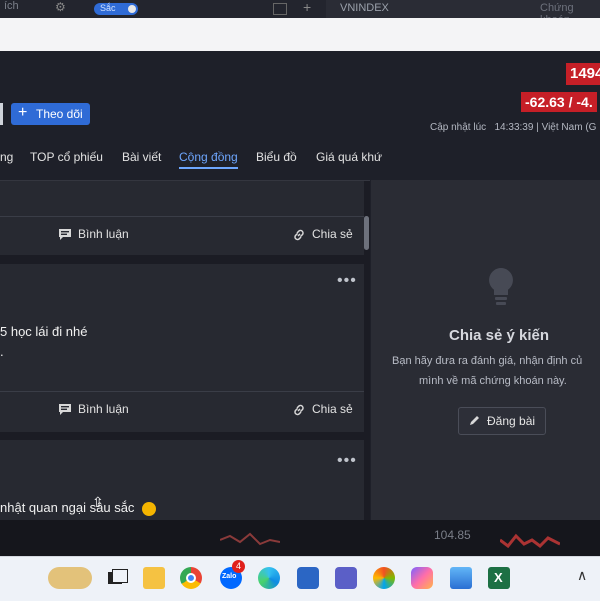 This screenshot has width=600, height=601. What do you see at coordinates (300, 538) in the screenshot?
I see `background-chart-strip: 104.85` at bounding box center [300, 538].